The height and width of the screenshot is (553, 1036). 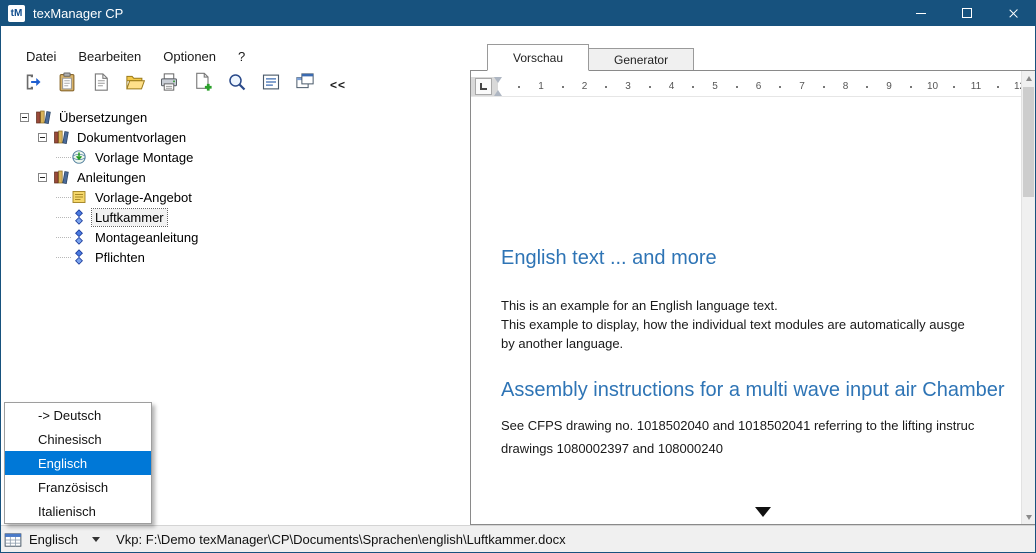 I want to click on menubar: Datei Bearbeiten Optionen?, so click(x=135, y=56).